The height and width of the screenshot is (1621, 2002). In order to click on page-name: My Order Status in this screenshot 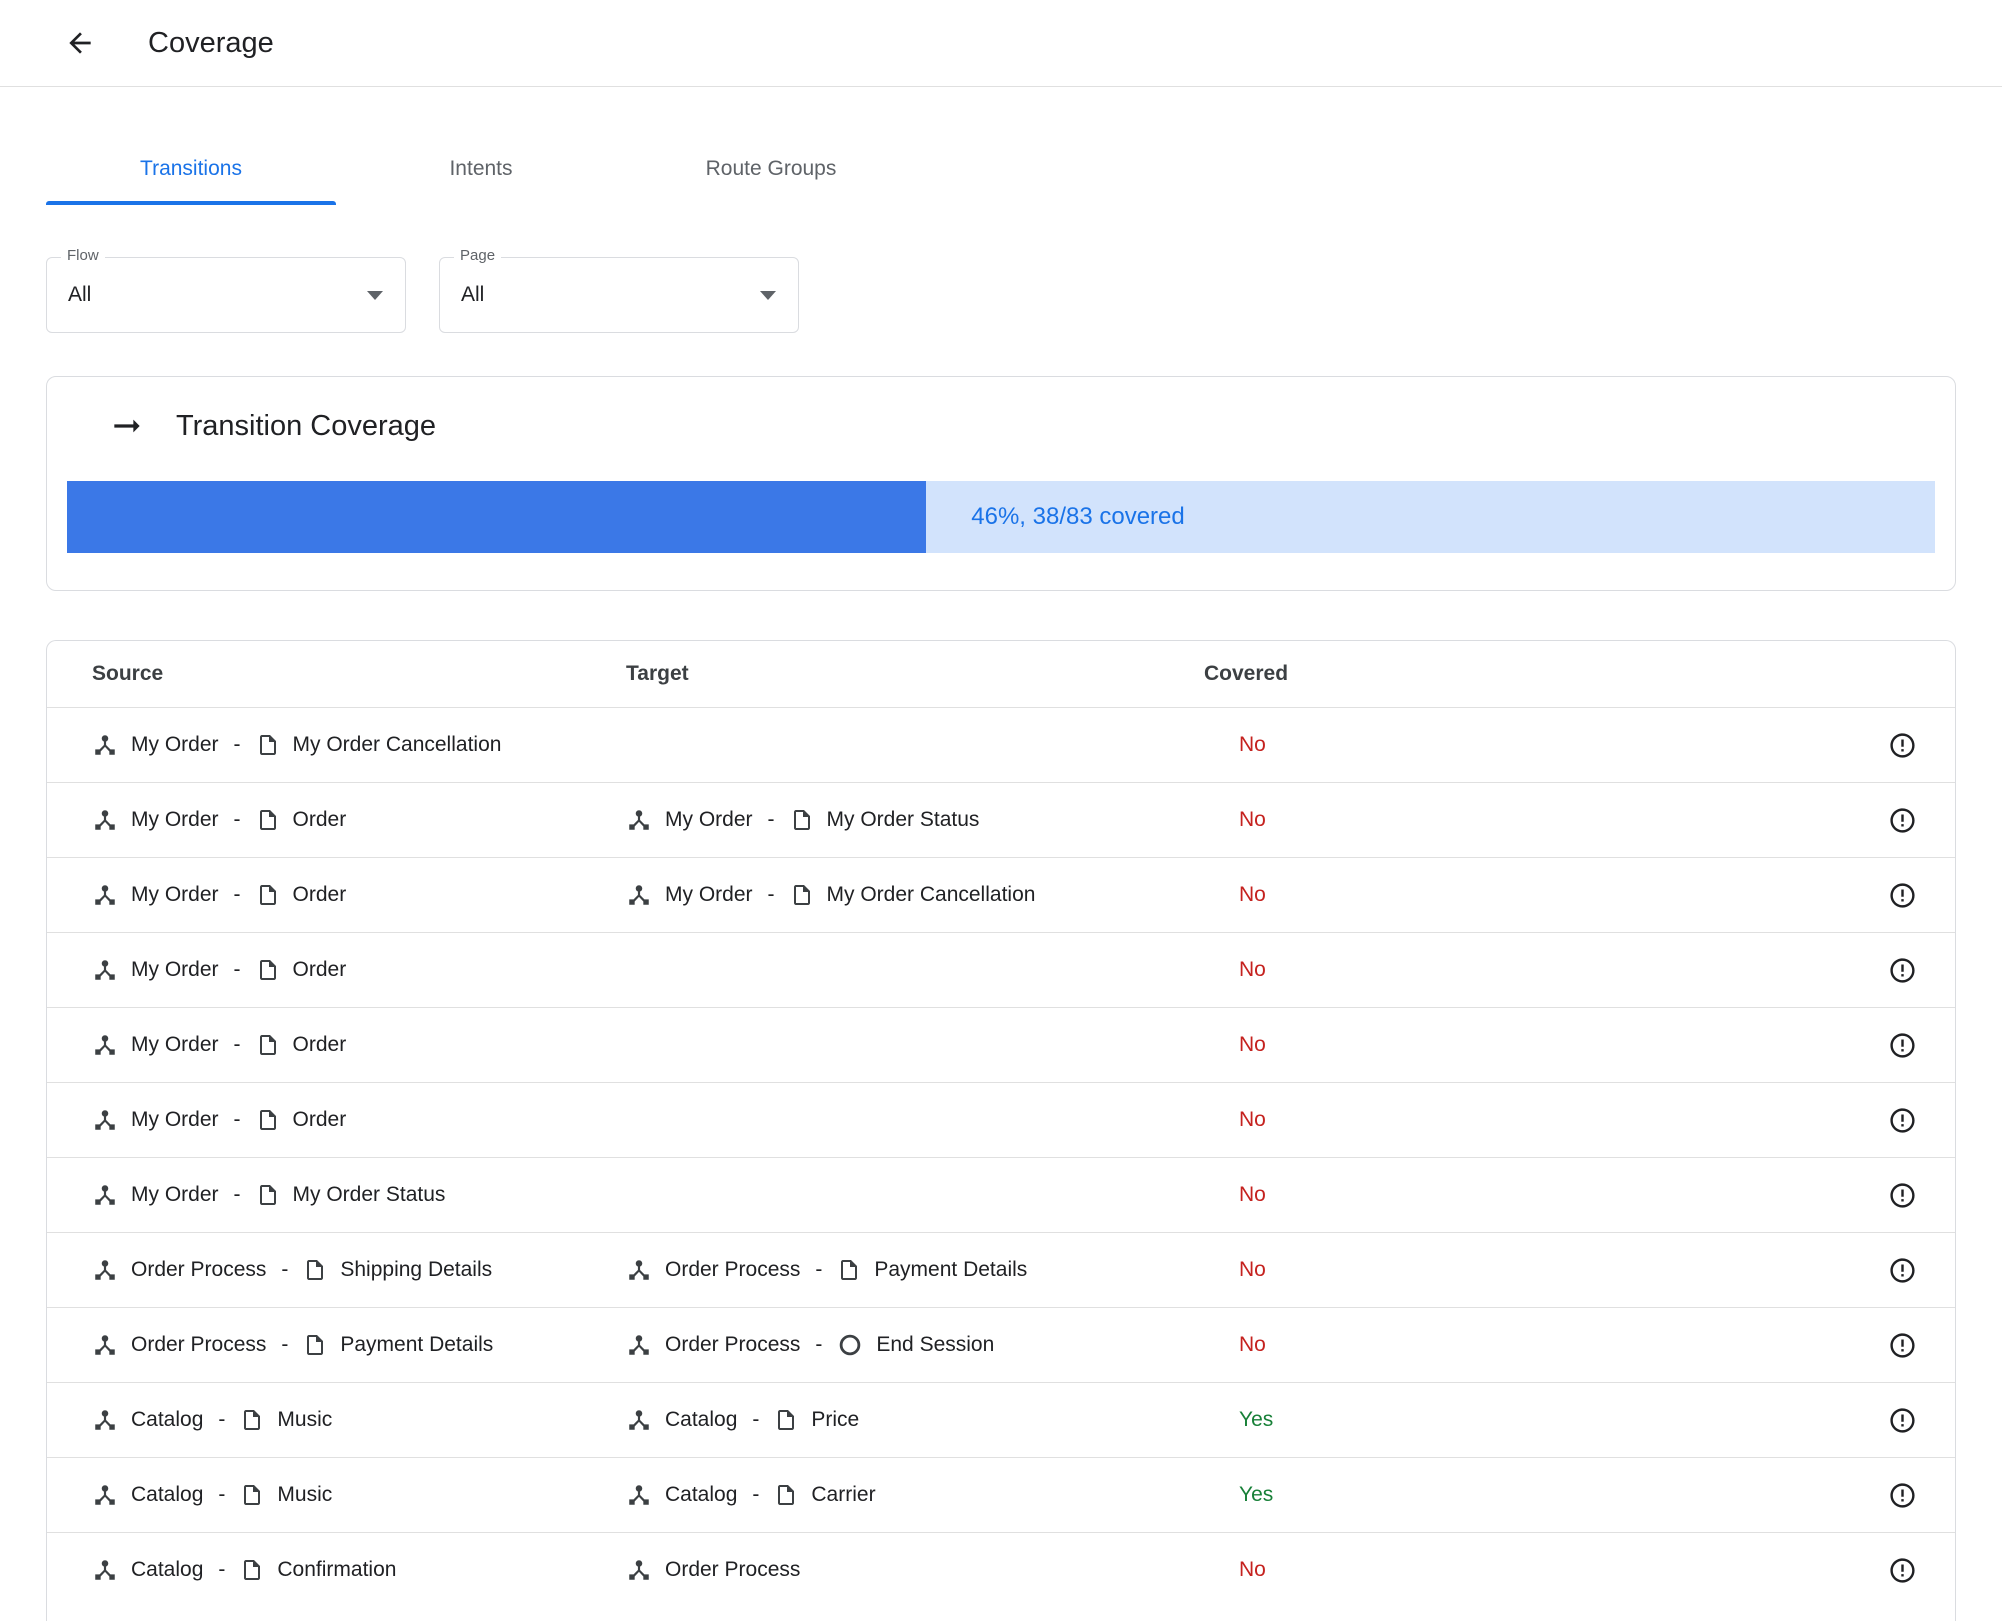, I will do `click(903, 819)`.